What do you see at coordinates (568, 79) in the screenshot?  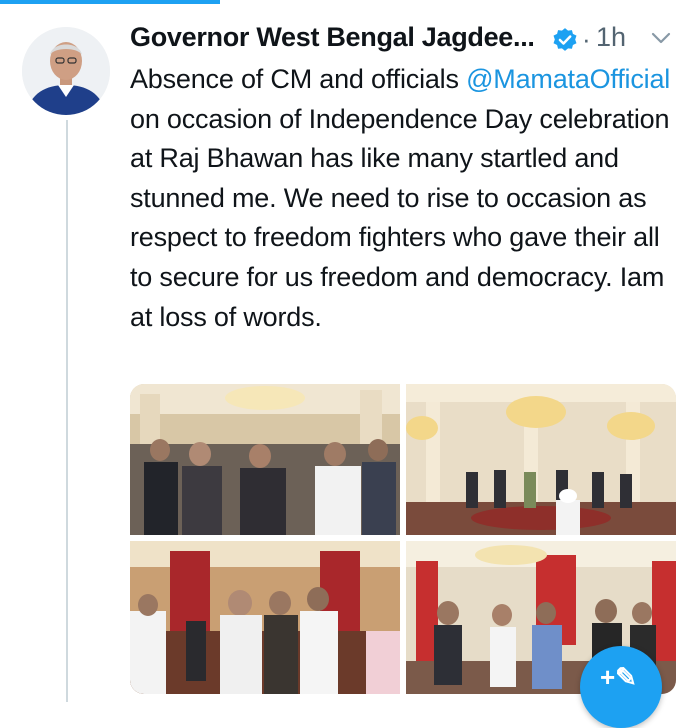 I see `mention-link: @MamataOfficial` at bounding box center [568, 79].